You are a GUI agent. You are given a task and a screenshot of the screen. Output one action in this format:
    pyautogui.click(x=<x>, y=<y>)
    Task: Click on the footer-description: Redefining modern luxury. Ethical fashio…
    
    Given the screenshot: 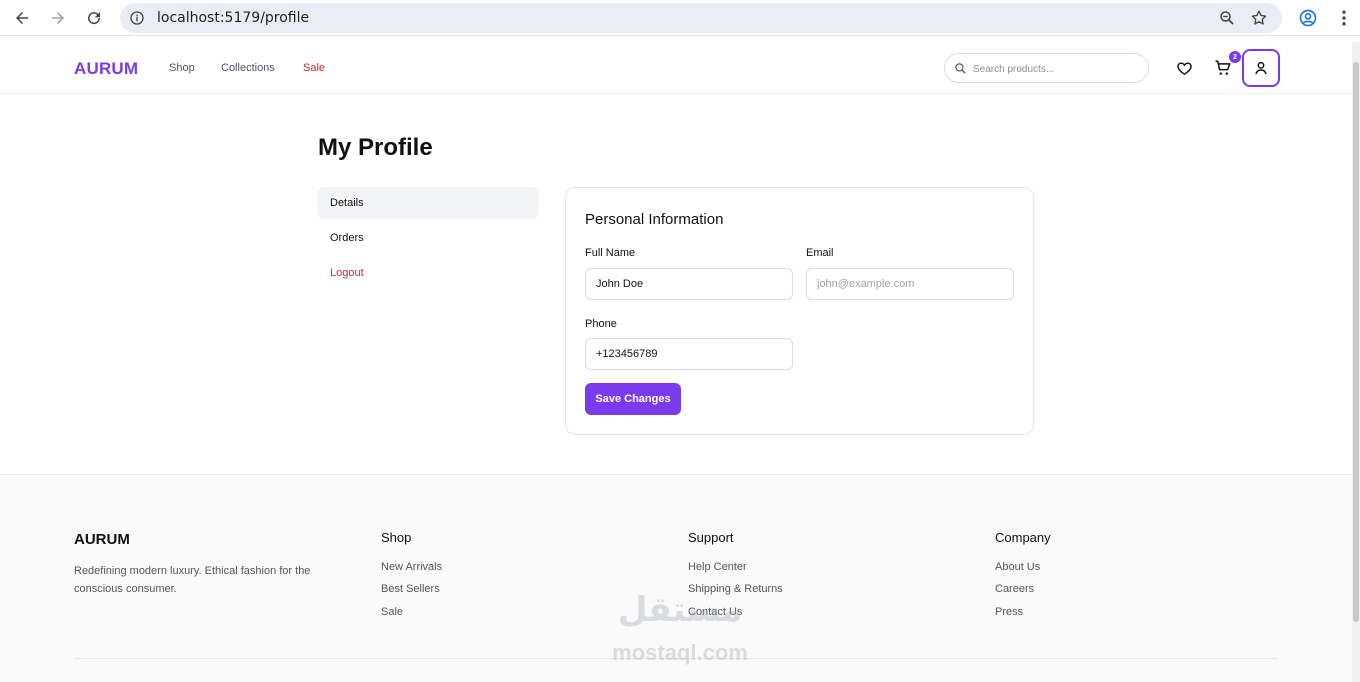 What is the action you would take?
    pyautogui.click(x=192, y=580)
    